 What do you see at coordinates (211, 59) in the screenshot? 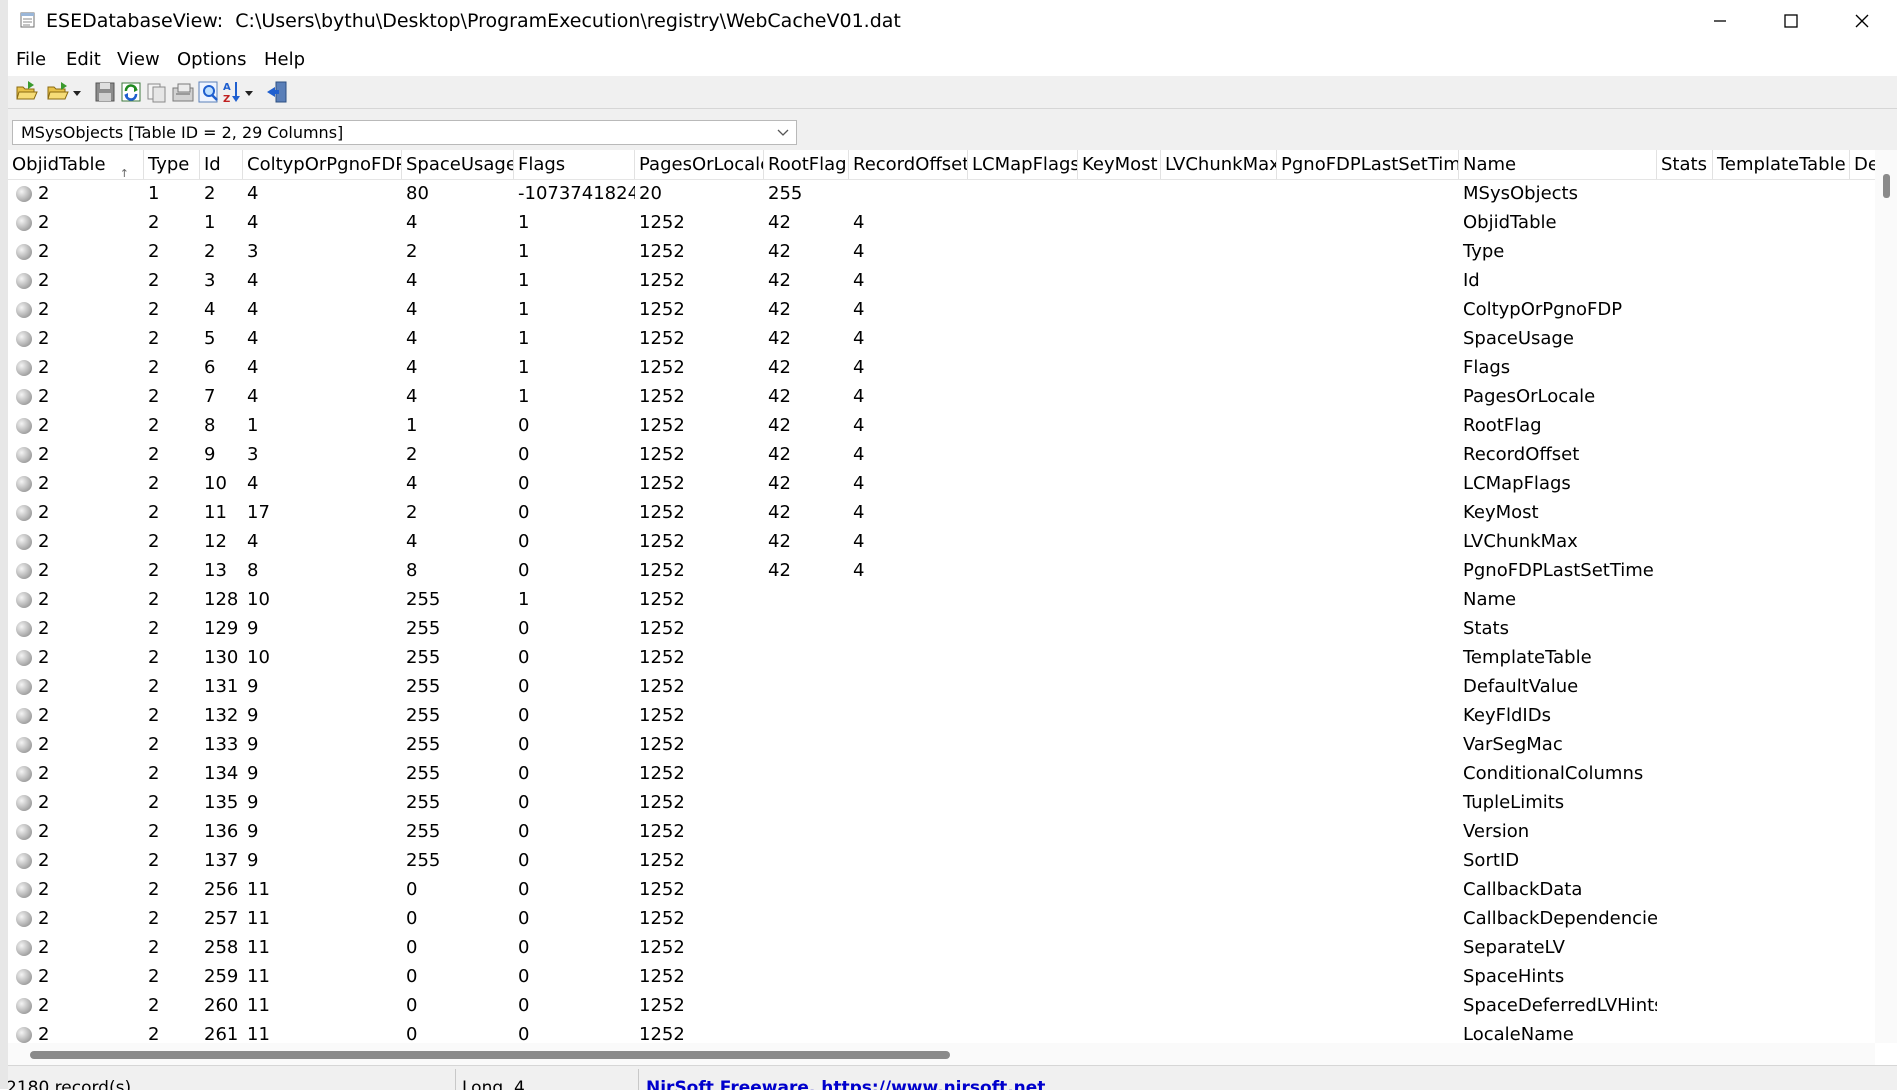
I see `menu-options: Options` at bounding box center [211, 59].